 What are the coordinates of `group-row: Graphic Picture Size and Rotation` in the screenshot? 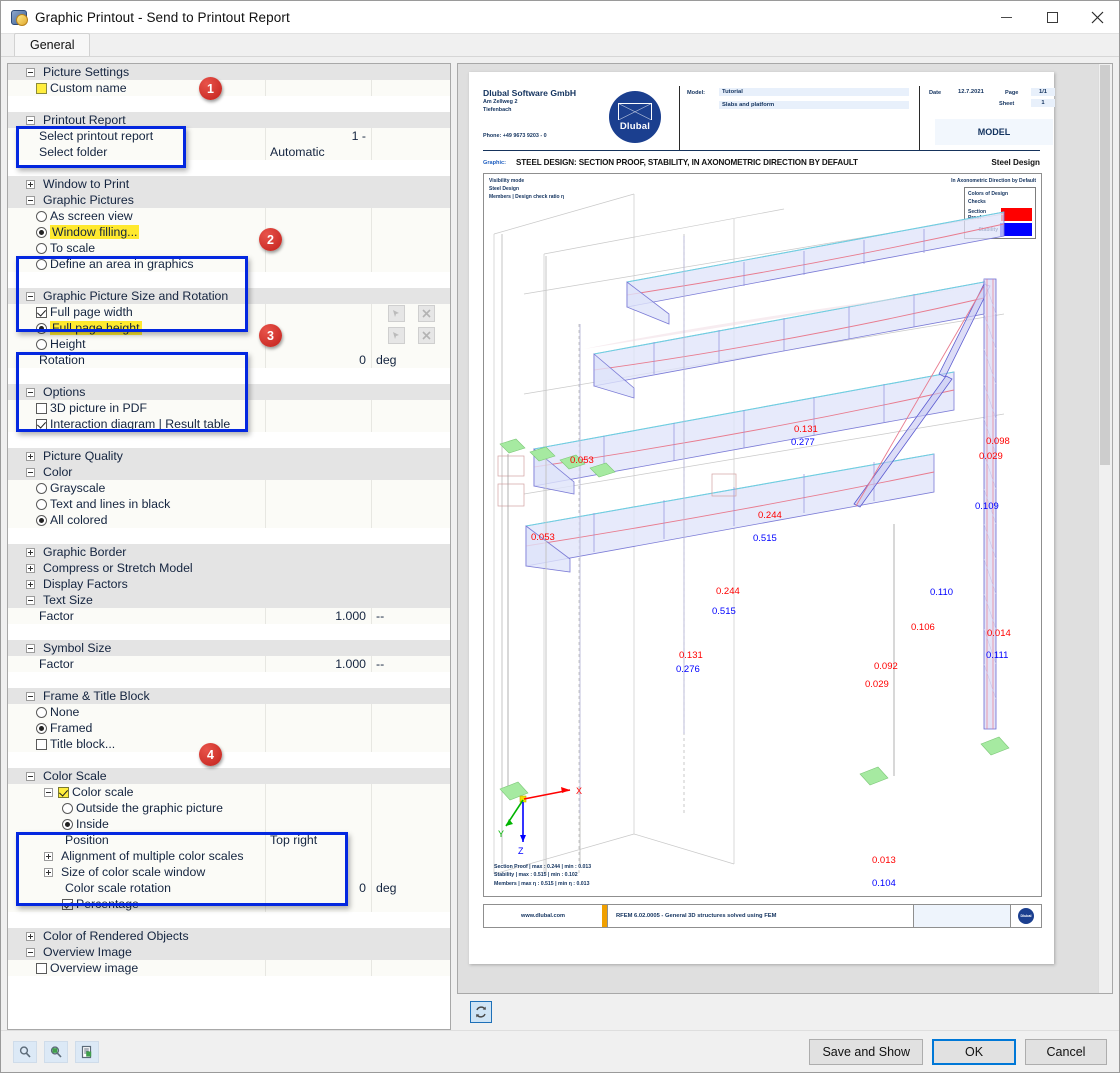 It's located at (229, 296).